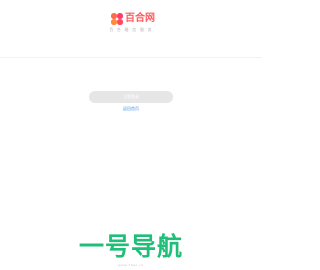 The height and width of the screenshot is (270, 320). Describe the element at coordinates (140, 18) in the screenshot. I see `logo-text: 百合网` at that location.